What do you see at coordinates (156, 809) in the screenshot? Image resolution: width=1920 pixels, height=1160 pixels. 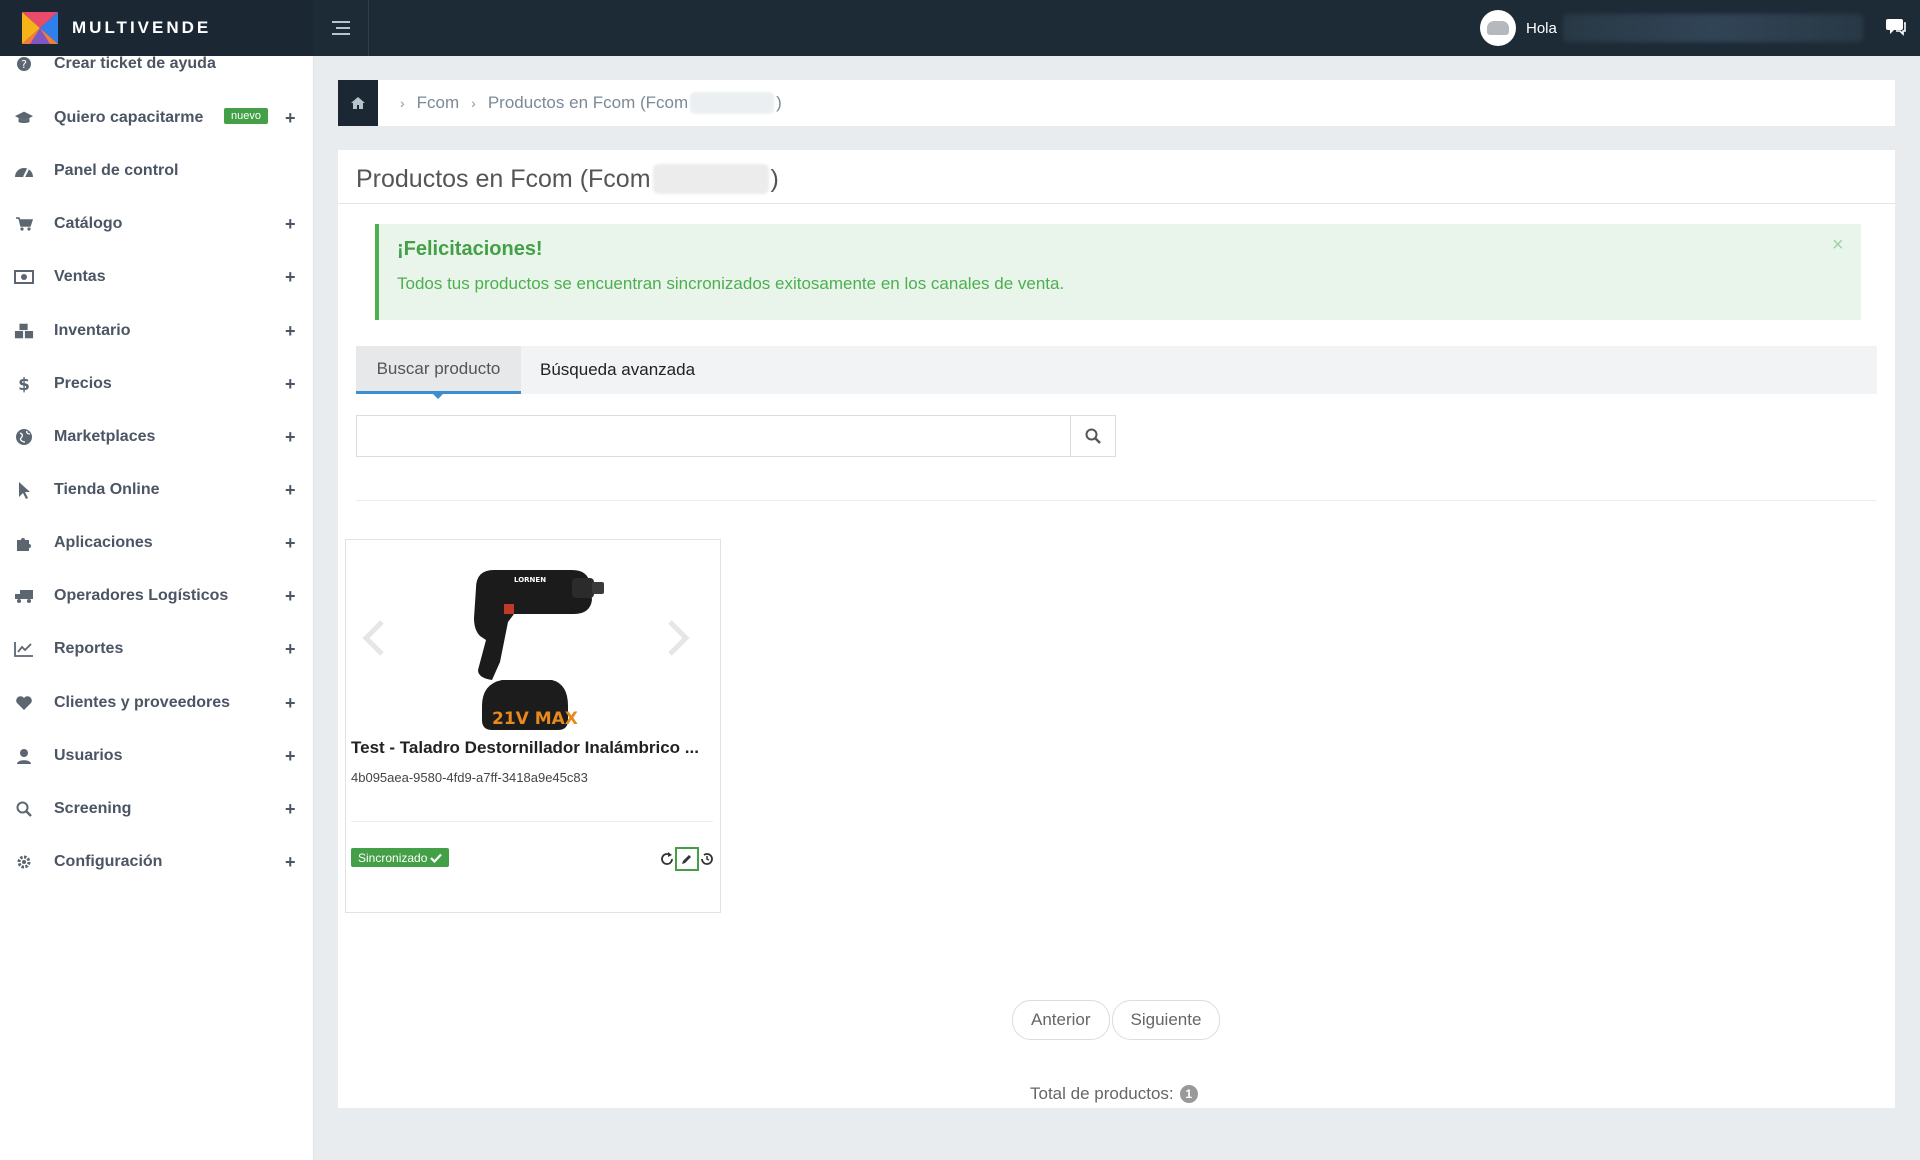 I see `sidebar-item-screening: Screening +` at bounding box center [156, 809].